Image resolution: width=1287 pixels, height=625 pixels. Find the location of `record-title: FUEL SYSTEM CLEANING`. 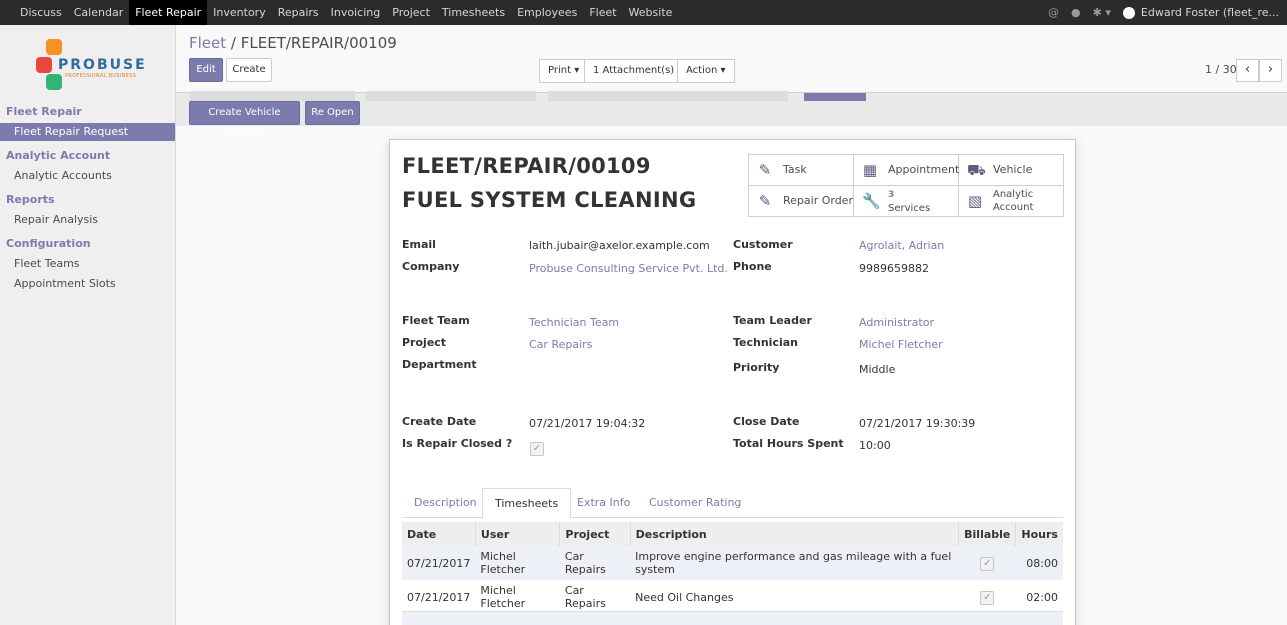

record-title: FUEL SYSTEM CLEANING is located at coordinates (549, 200).